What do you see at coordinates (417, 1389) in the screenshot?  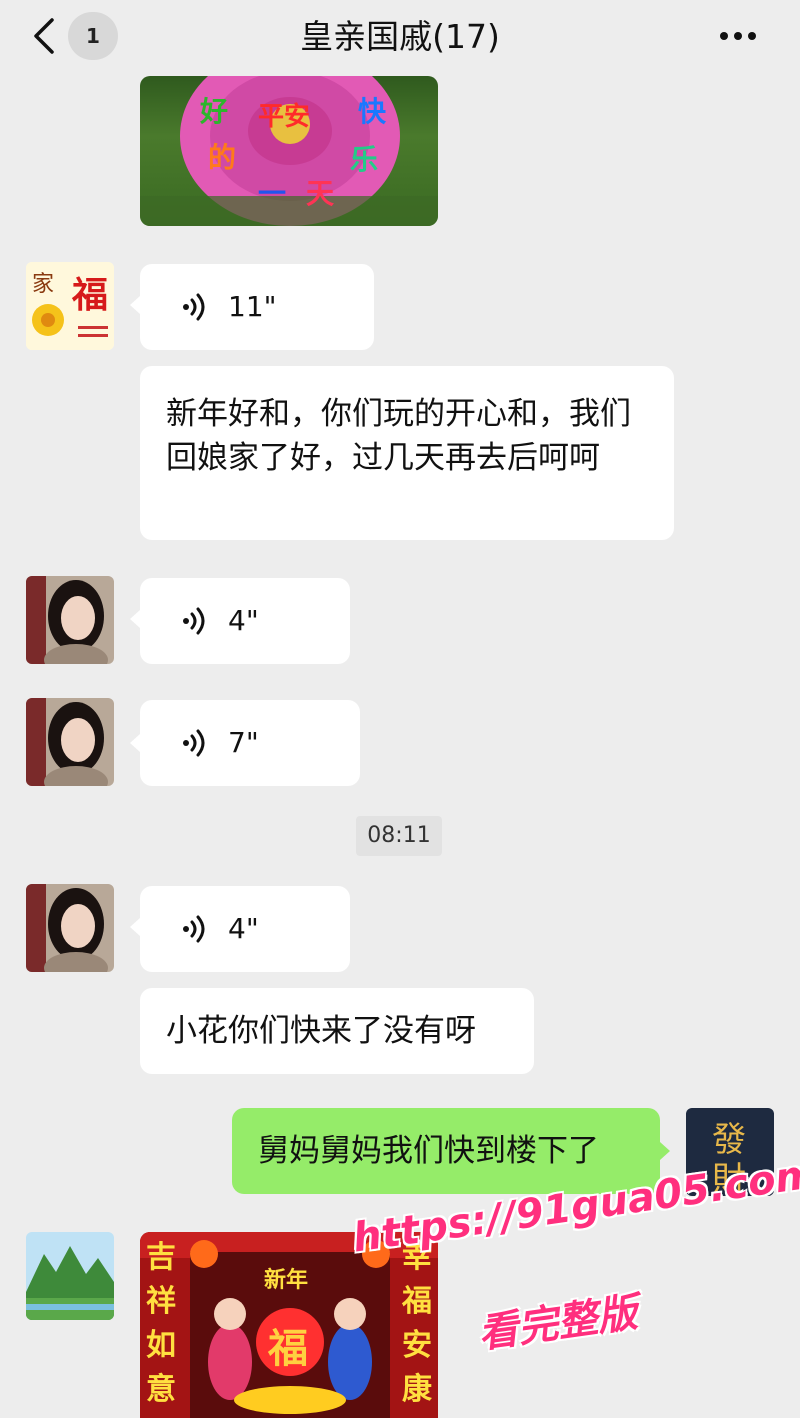 I see `image-text: 康` at bounding box center [417, 1389].